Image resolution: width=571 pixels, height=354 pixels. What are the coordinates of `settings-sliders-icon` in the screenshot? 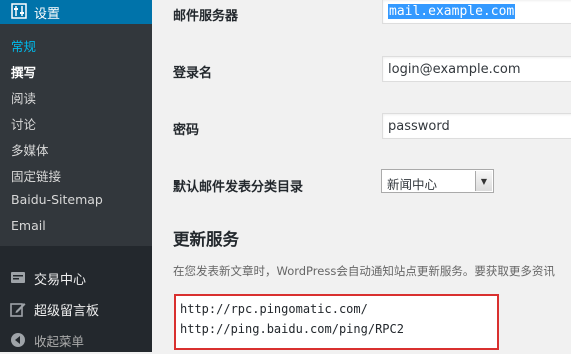 It's located at (19, 11).